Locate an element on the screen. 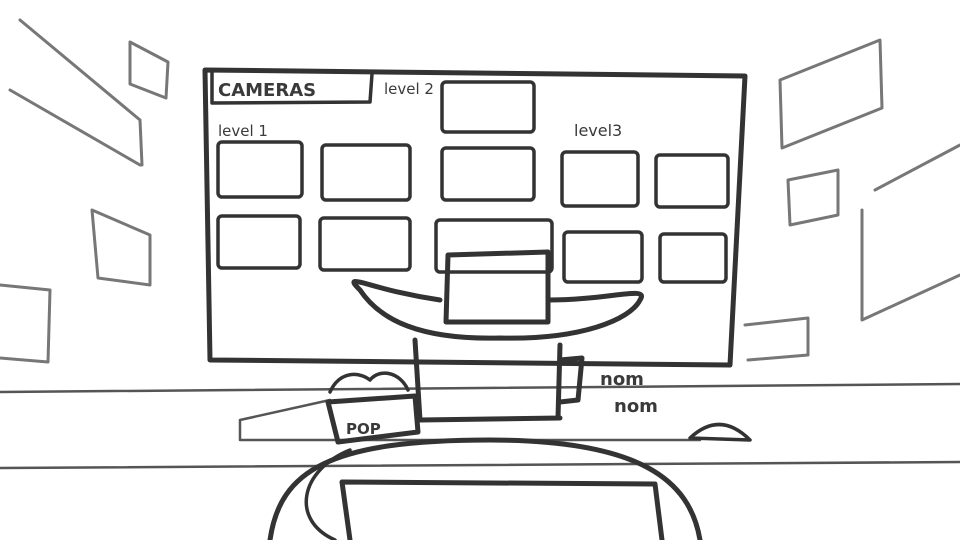 The image size is (960, 540). popcorn-label: POP is located at coordinates (363, 429).